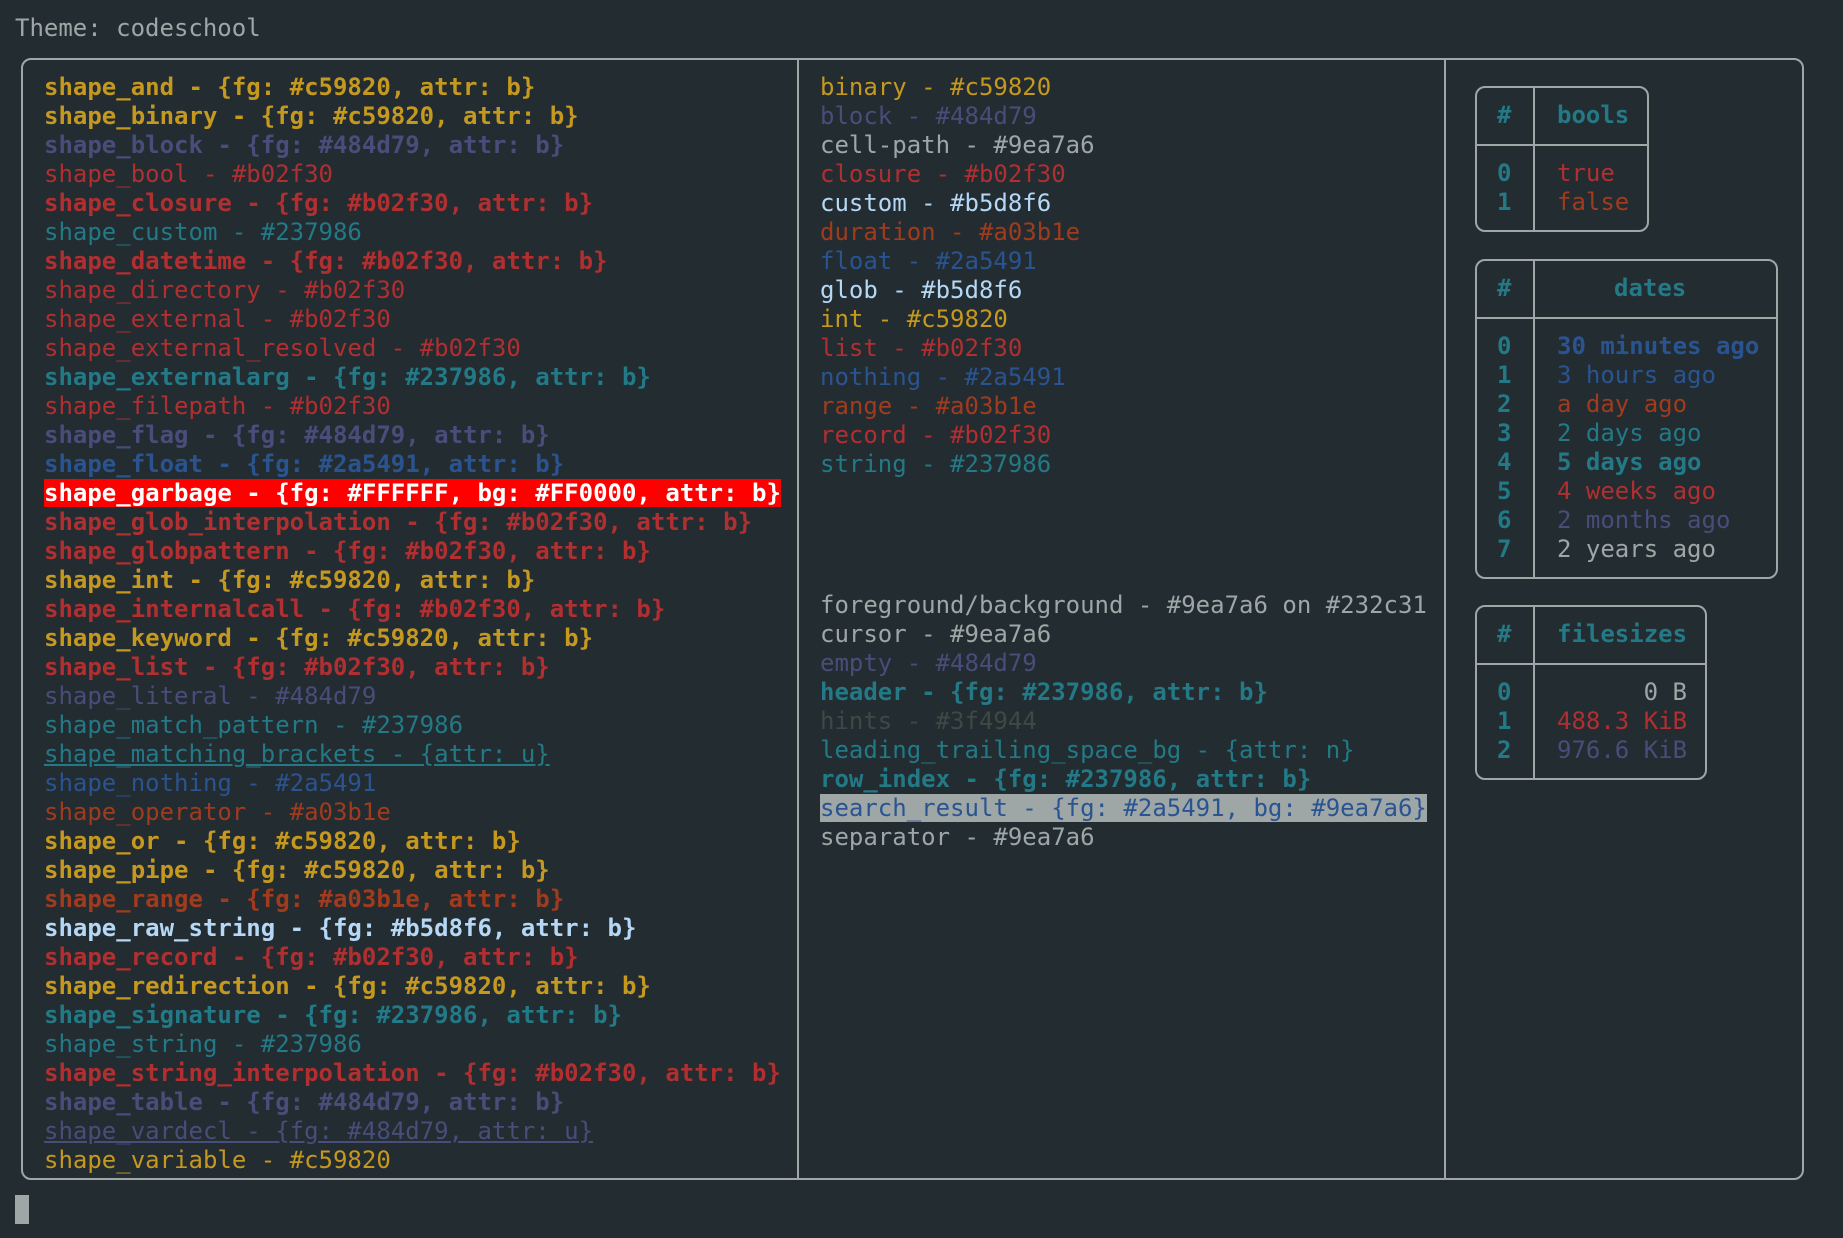  I want to click on column-divider, so click(1445, 619).